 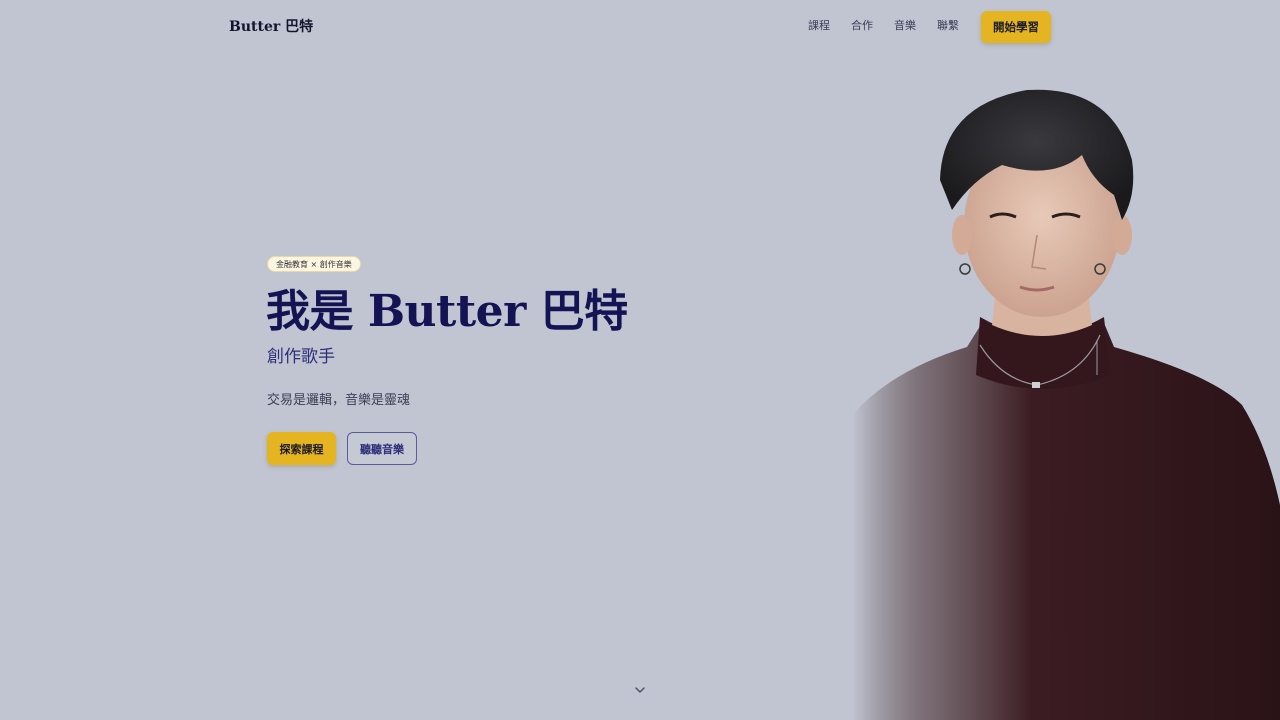 What do you see at coordinates (948, 26) in the screenshot?
I see `nav-item-contact: 聯繫` at bounding box center [948, 26].